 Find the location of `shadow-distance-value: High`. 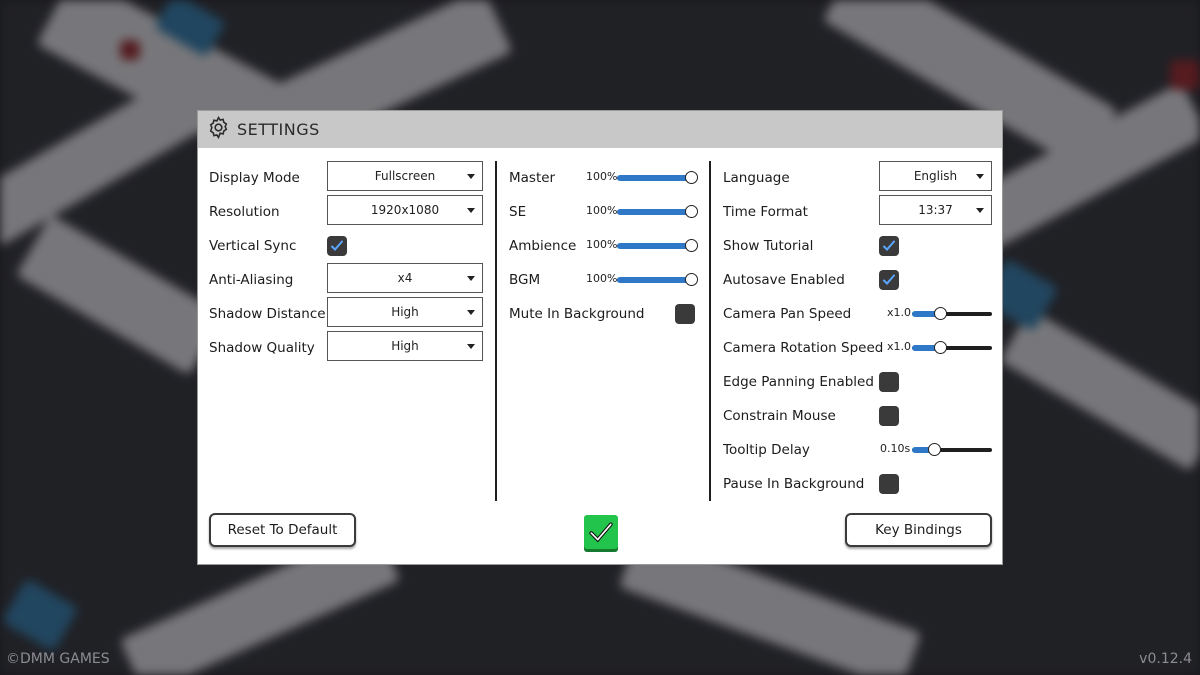

shadow-distance-value: High is located at coordinates (405, 312).